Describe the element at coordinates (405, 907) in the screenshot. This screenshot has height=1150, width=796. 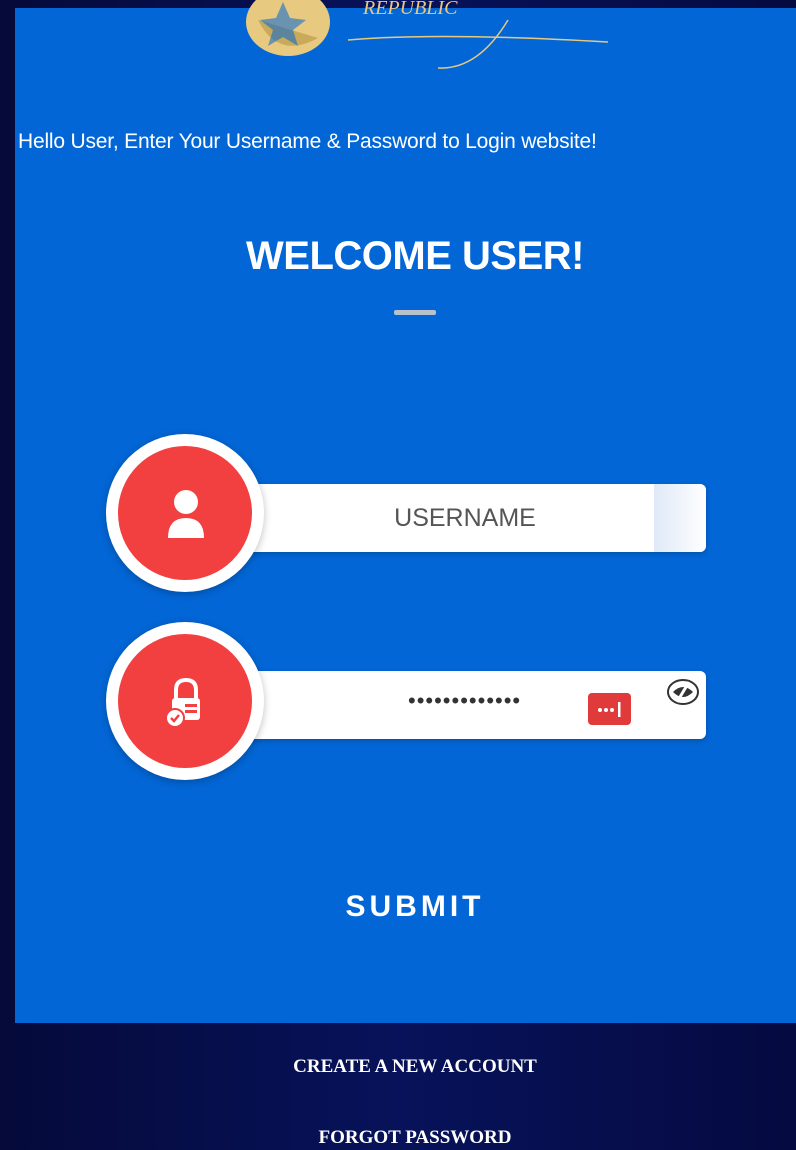
I see `submit-button: SUBMIT` at that location.